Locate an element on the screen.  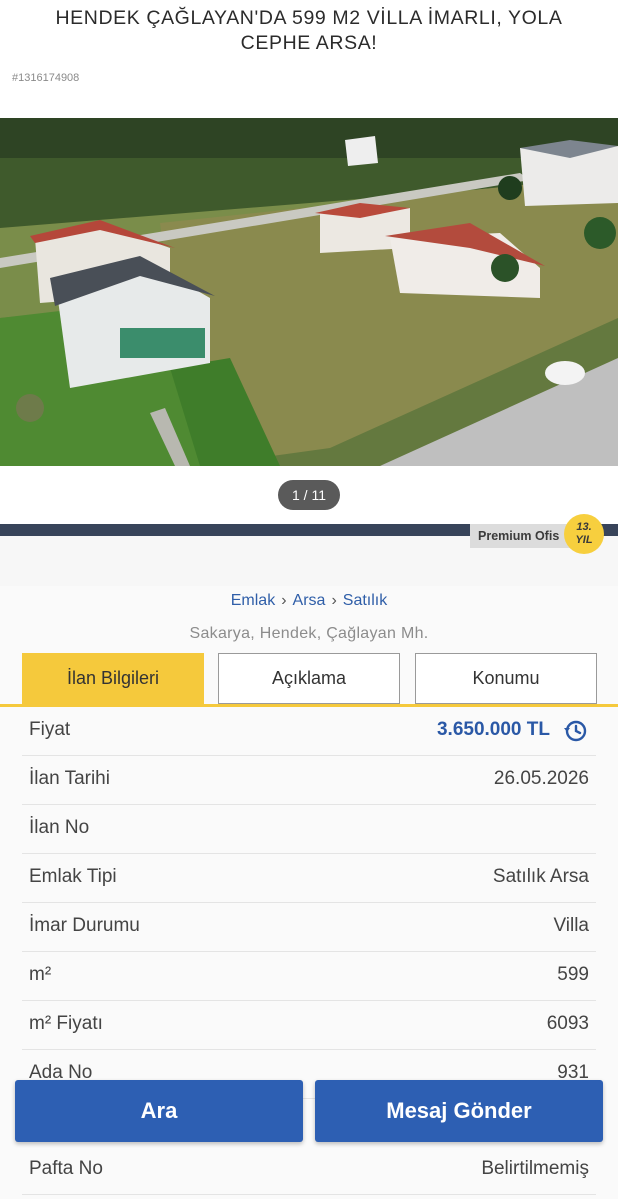
call-button: Ara is located at coordinates (159, 1111).